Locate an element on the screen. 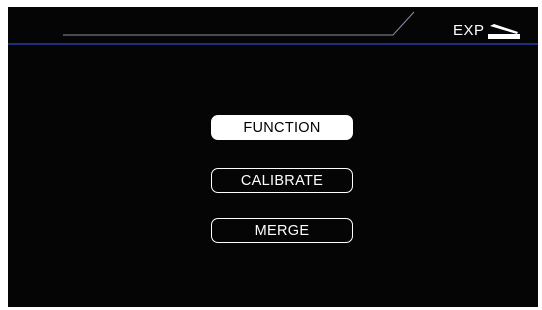  merge-button: MERGE is located at coordinates (282, 230).